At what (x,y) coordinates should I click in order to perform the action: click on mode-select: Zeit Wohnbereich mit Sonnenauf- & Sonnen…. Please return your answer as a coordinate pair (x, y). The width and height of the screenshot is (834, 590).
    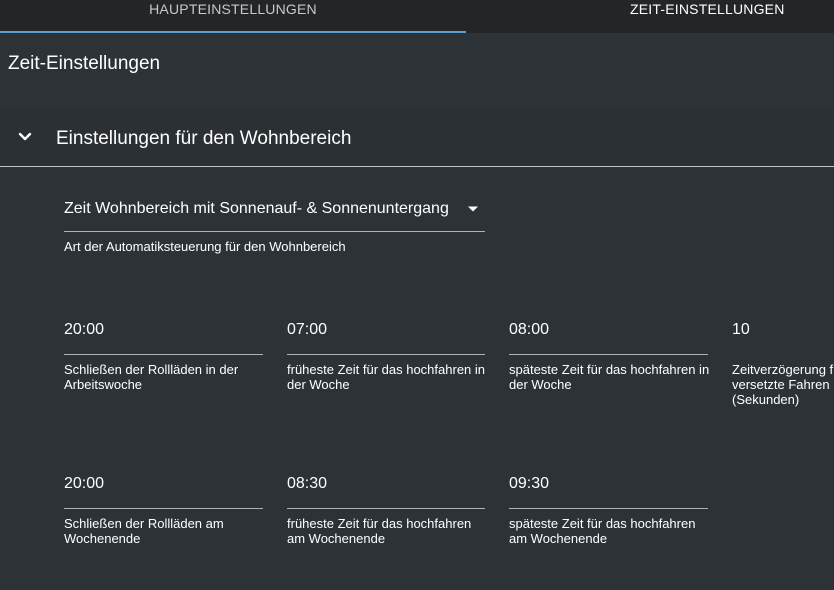
    Looking at the image, I should click on (274, 211).